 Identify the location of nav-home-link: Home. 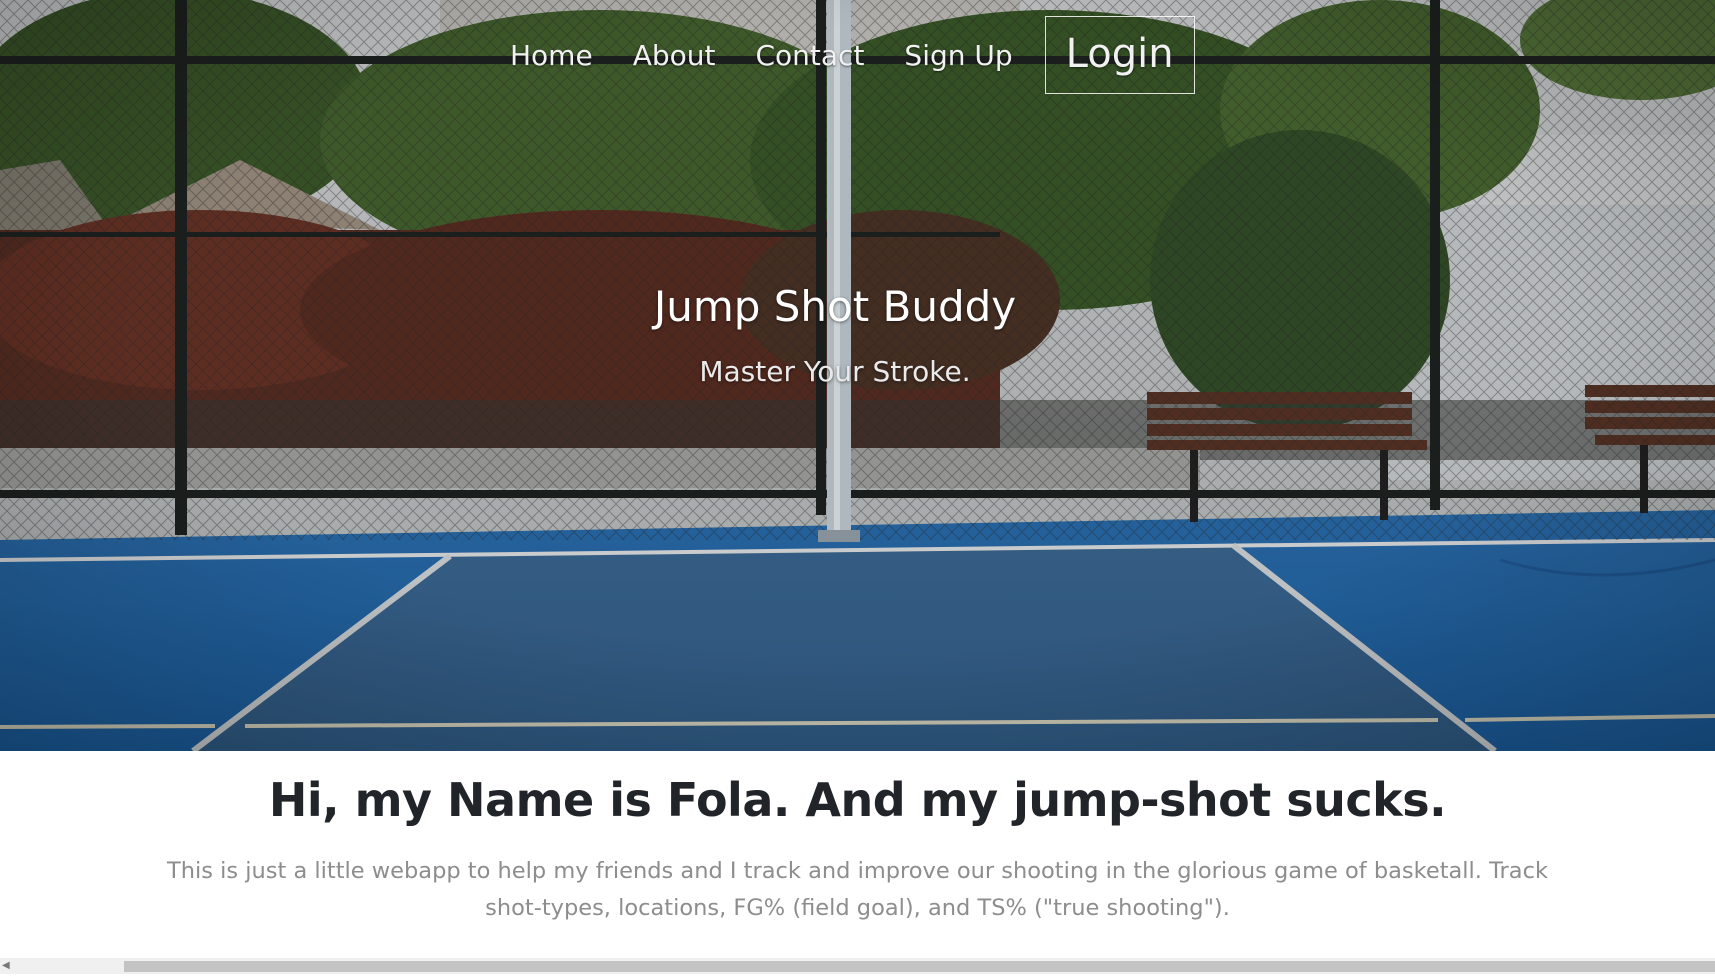
(551, 55).